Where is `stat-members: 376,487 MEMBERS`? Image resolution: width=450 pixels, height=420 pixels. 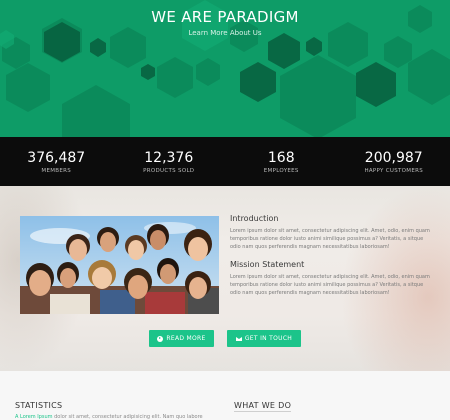
stat-members: 376,487 MEMBERS is located at coordinates (56, 162).